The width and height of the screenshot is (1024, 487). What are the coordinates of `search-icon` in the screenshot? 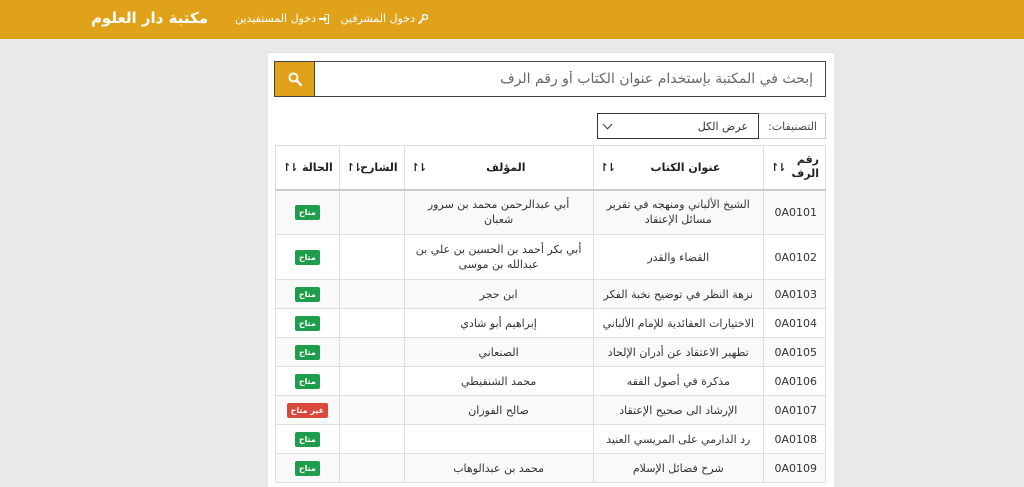 It's located at (295, 79).